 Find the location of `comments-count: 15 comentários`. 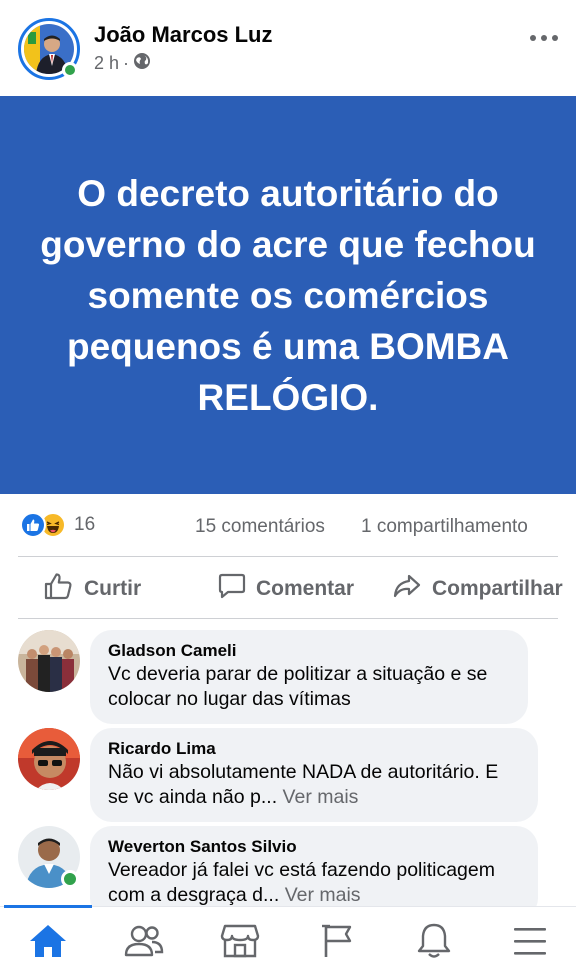

comments-count: 15 comentários is located at coordinates (260, 527).